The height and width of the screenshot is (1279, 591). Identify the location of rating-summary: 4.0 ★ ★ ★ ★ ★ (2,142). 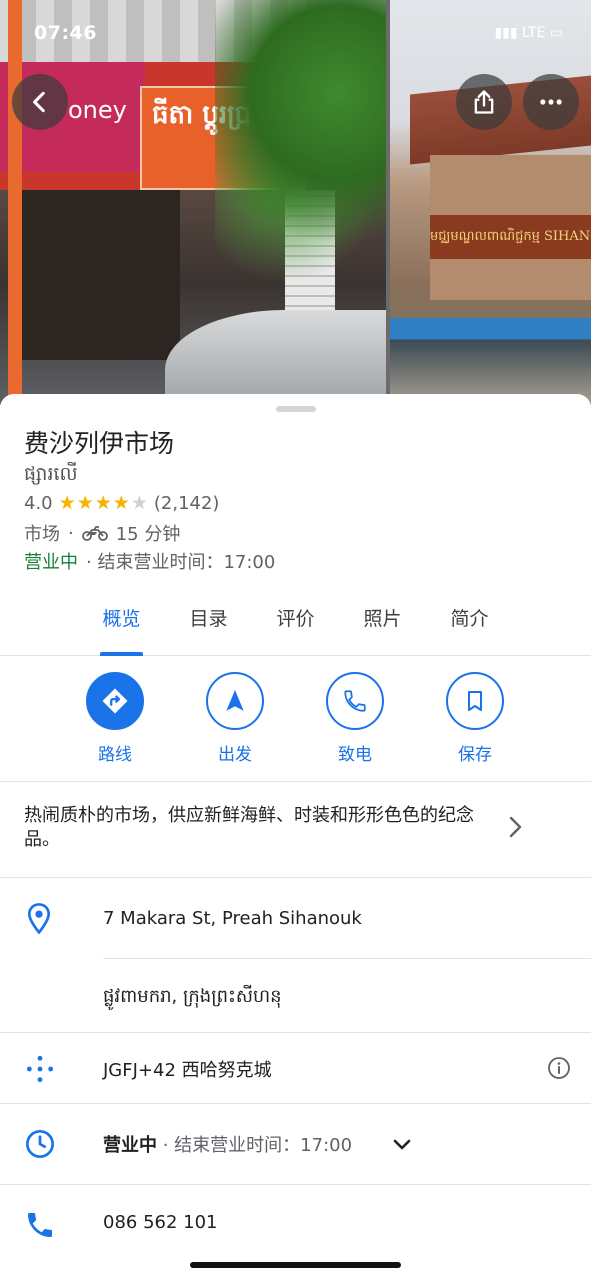
(121, 503).